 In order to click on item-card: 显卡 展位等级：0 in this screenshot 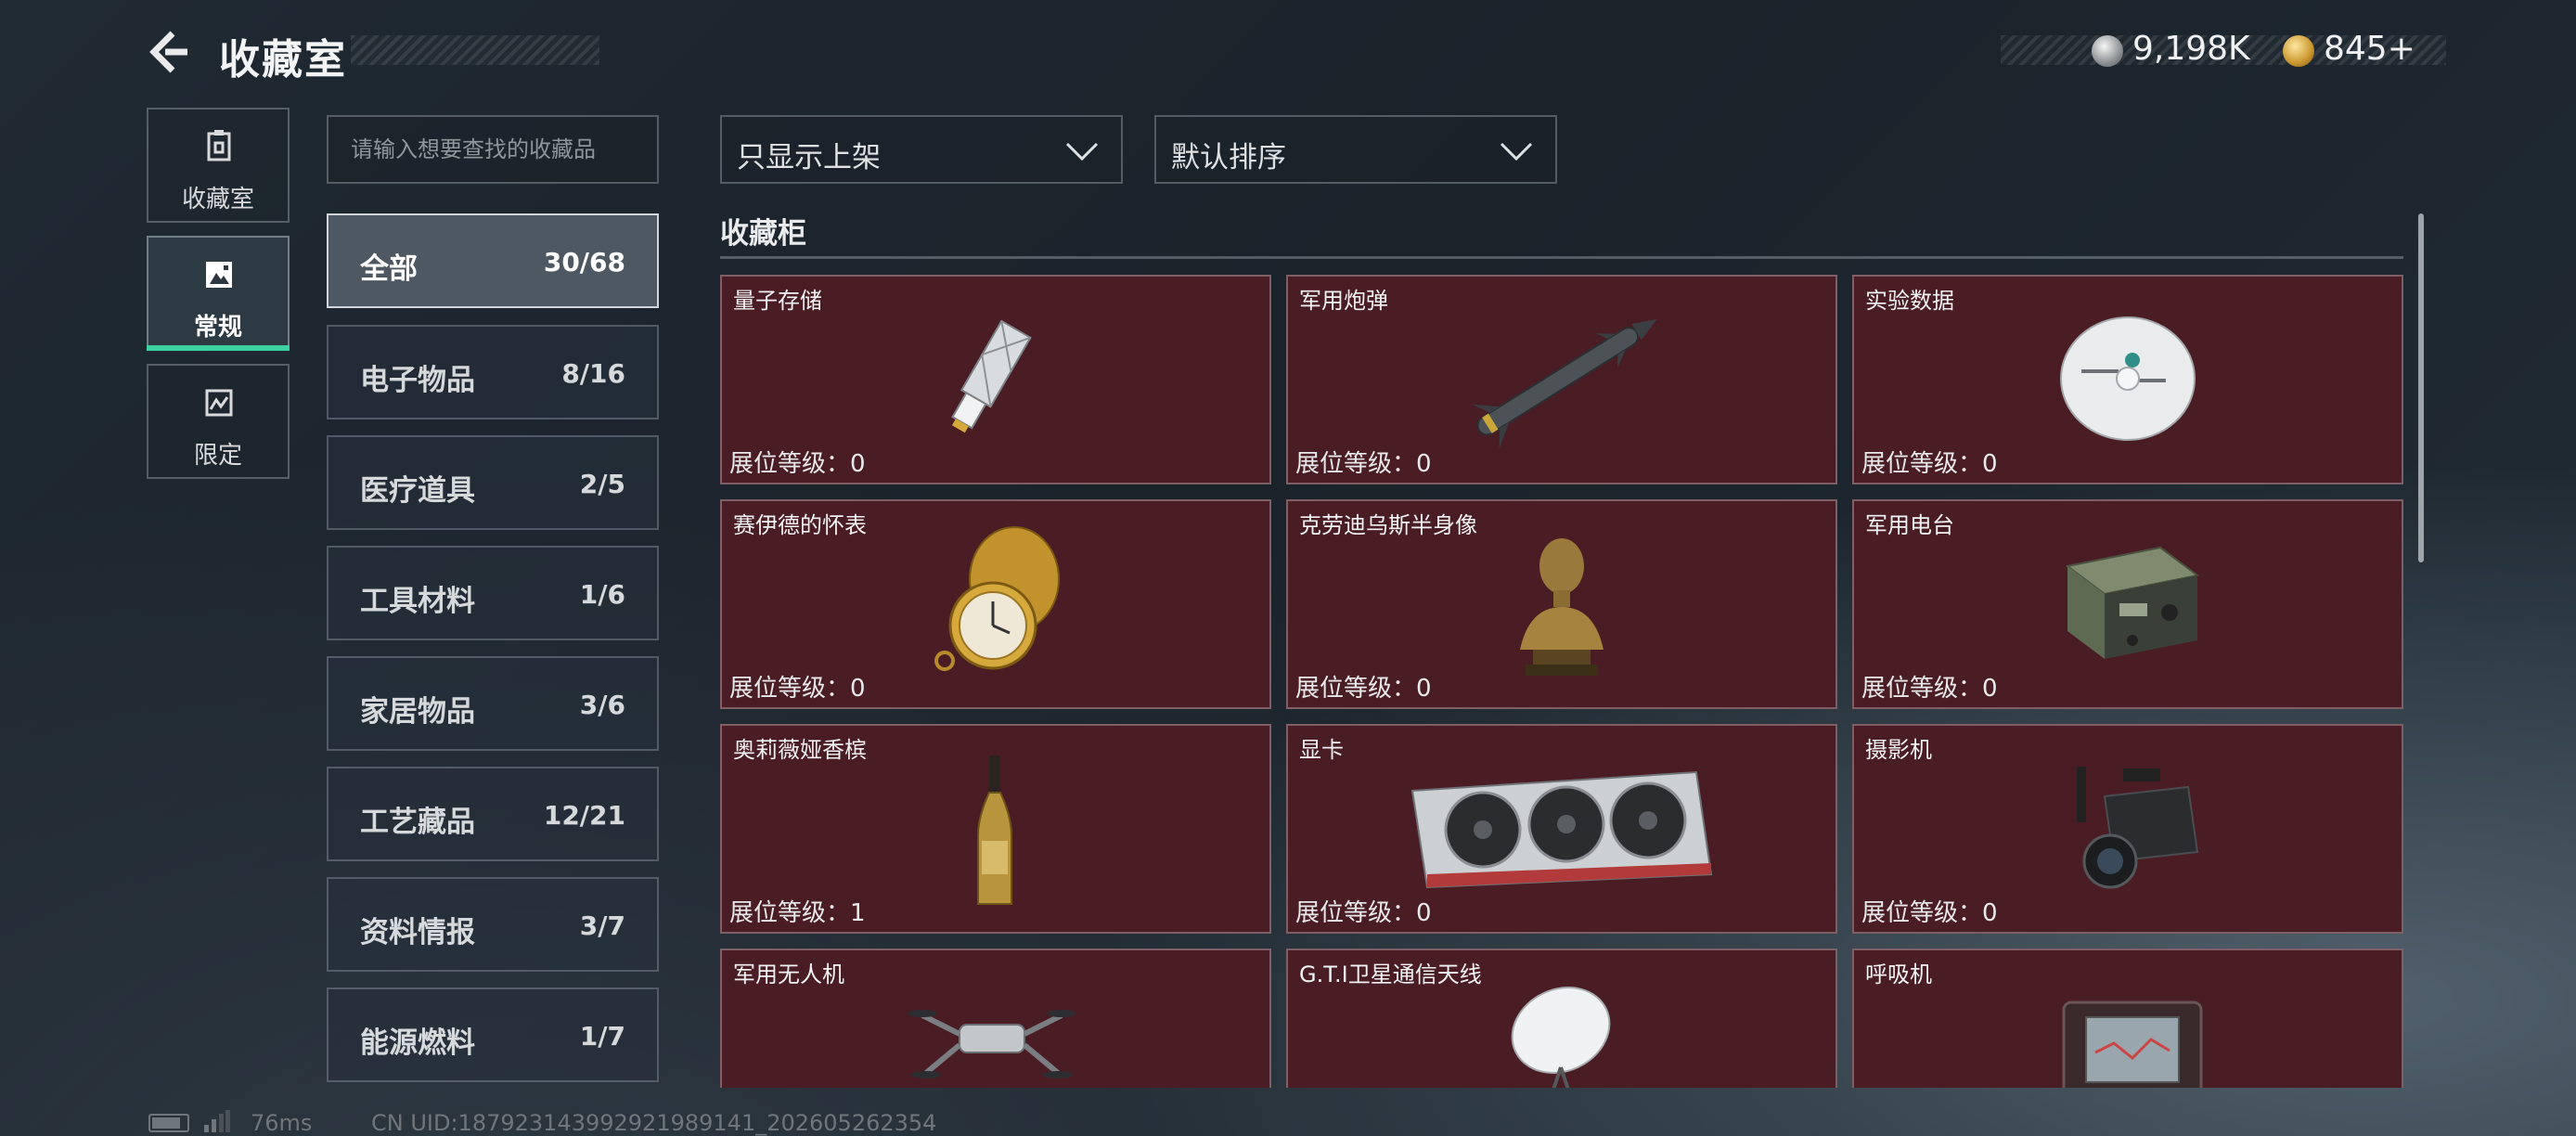, I will do `click(1562, 829)`.